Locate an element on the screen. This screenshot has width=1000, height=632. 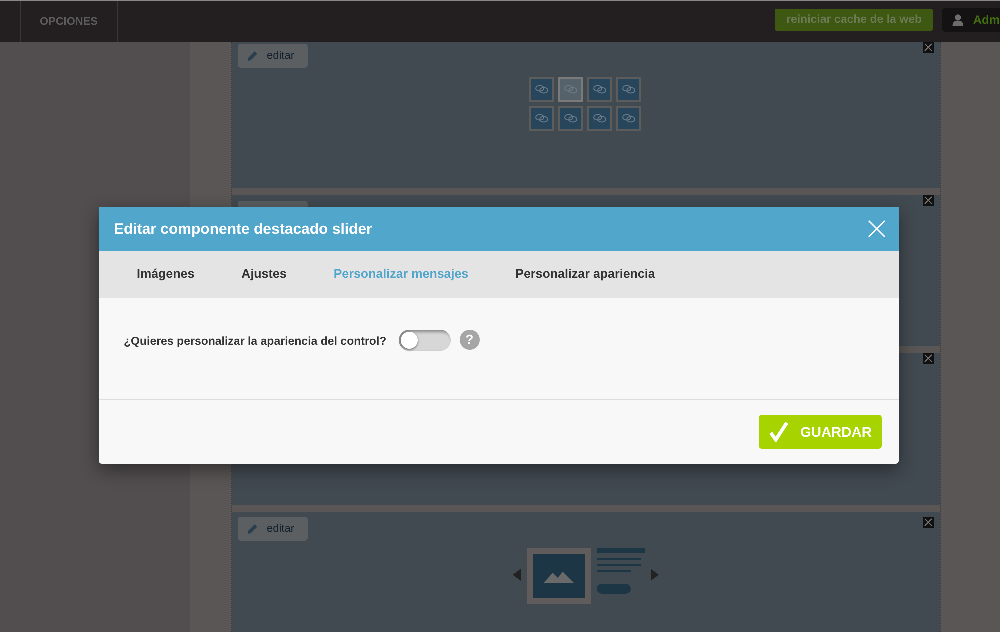
dialog-title: Editar componente destacado slider is located at coordinates (244, 229).